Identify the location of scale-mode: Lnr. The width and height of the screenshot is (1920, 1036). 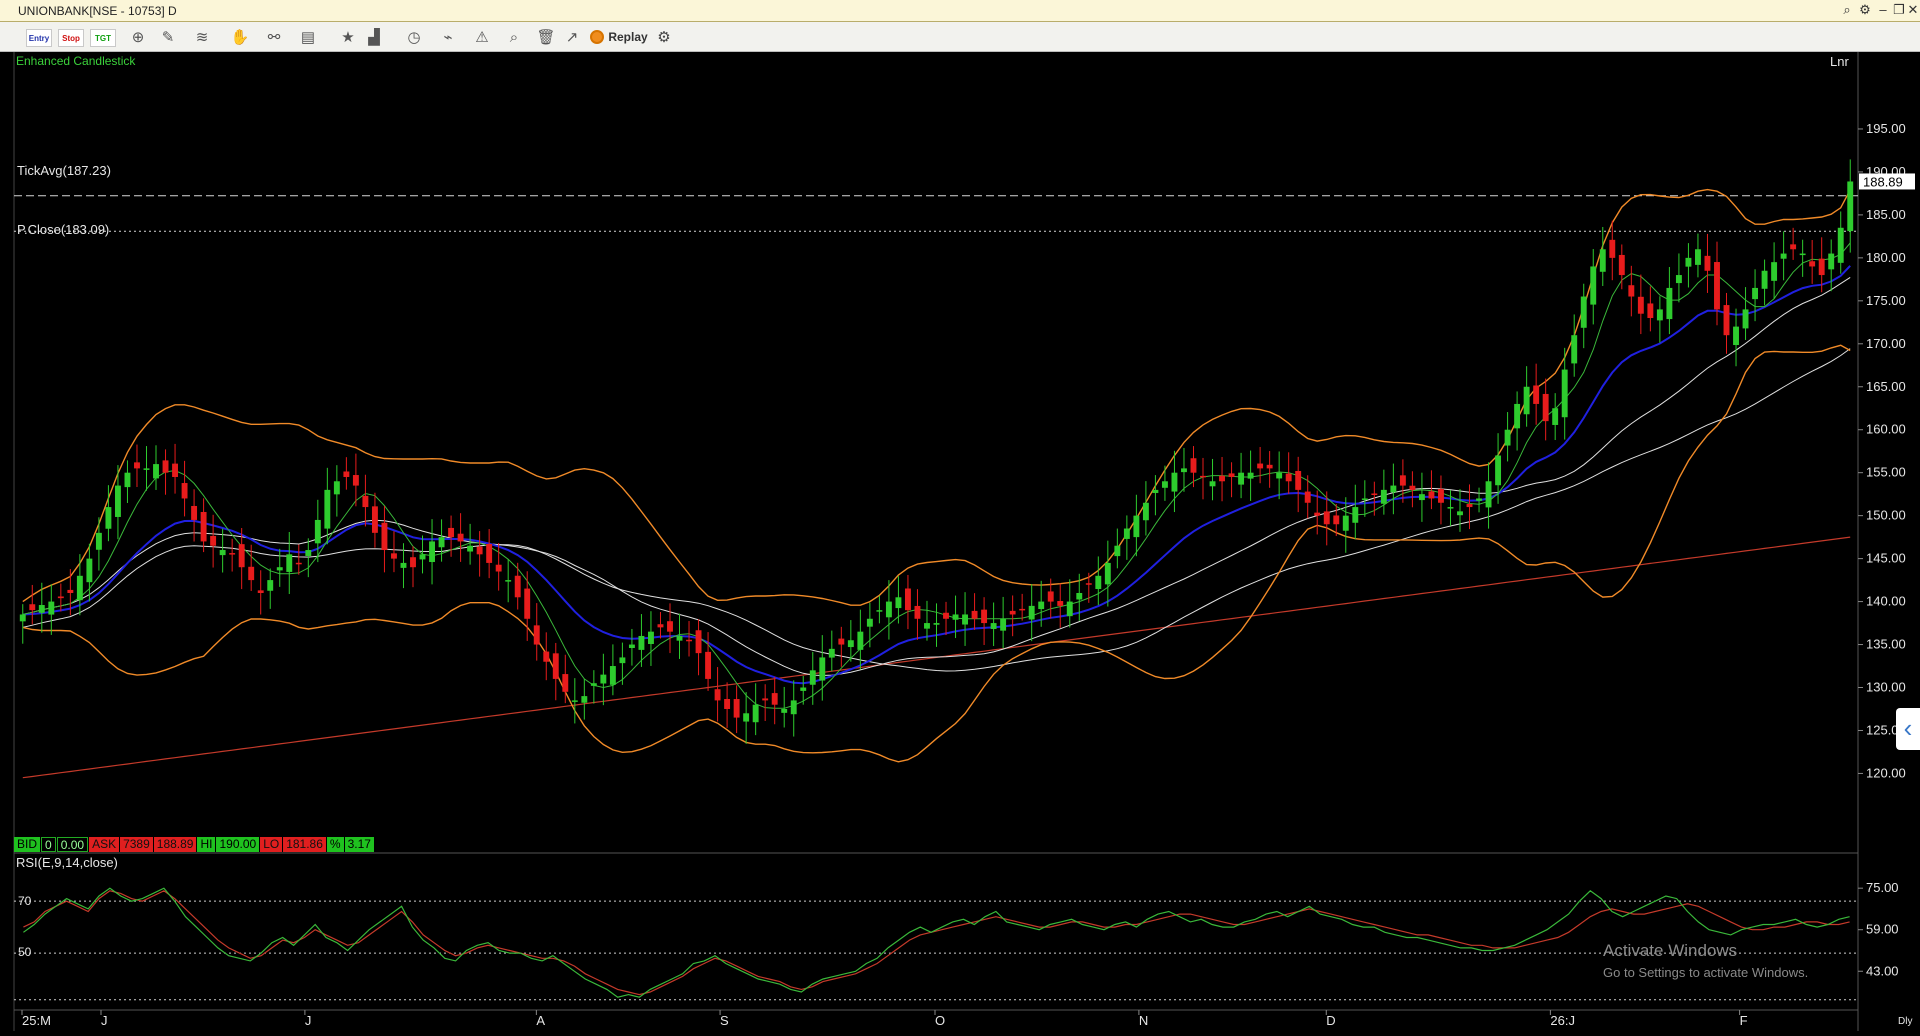
(1839, 61).